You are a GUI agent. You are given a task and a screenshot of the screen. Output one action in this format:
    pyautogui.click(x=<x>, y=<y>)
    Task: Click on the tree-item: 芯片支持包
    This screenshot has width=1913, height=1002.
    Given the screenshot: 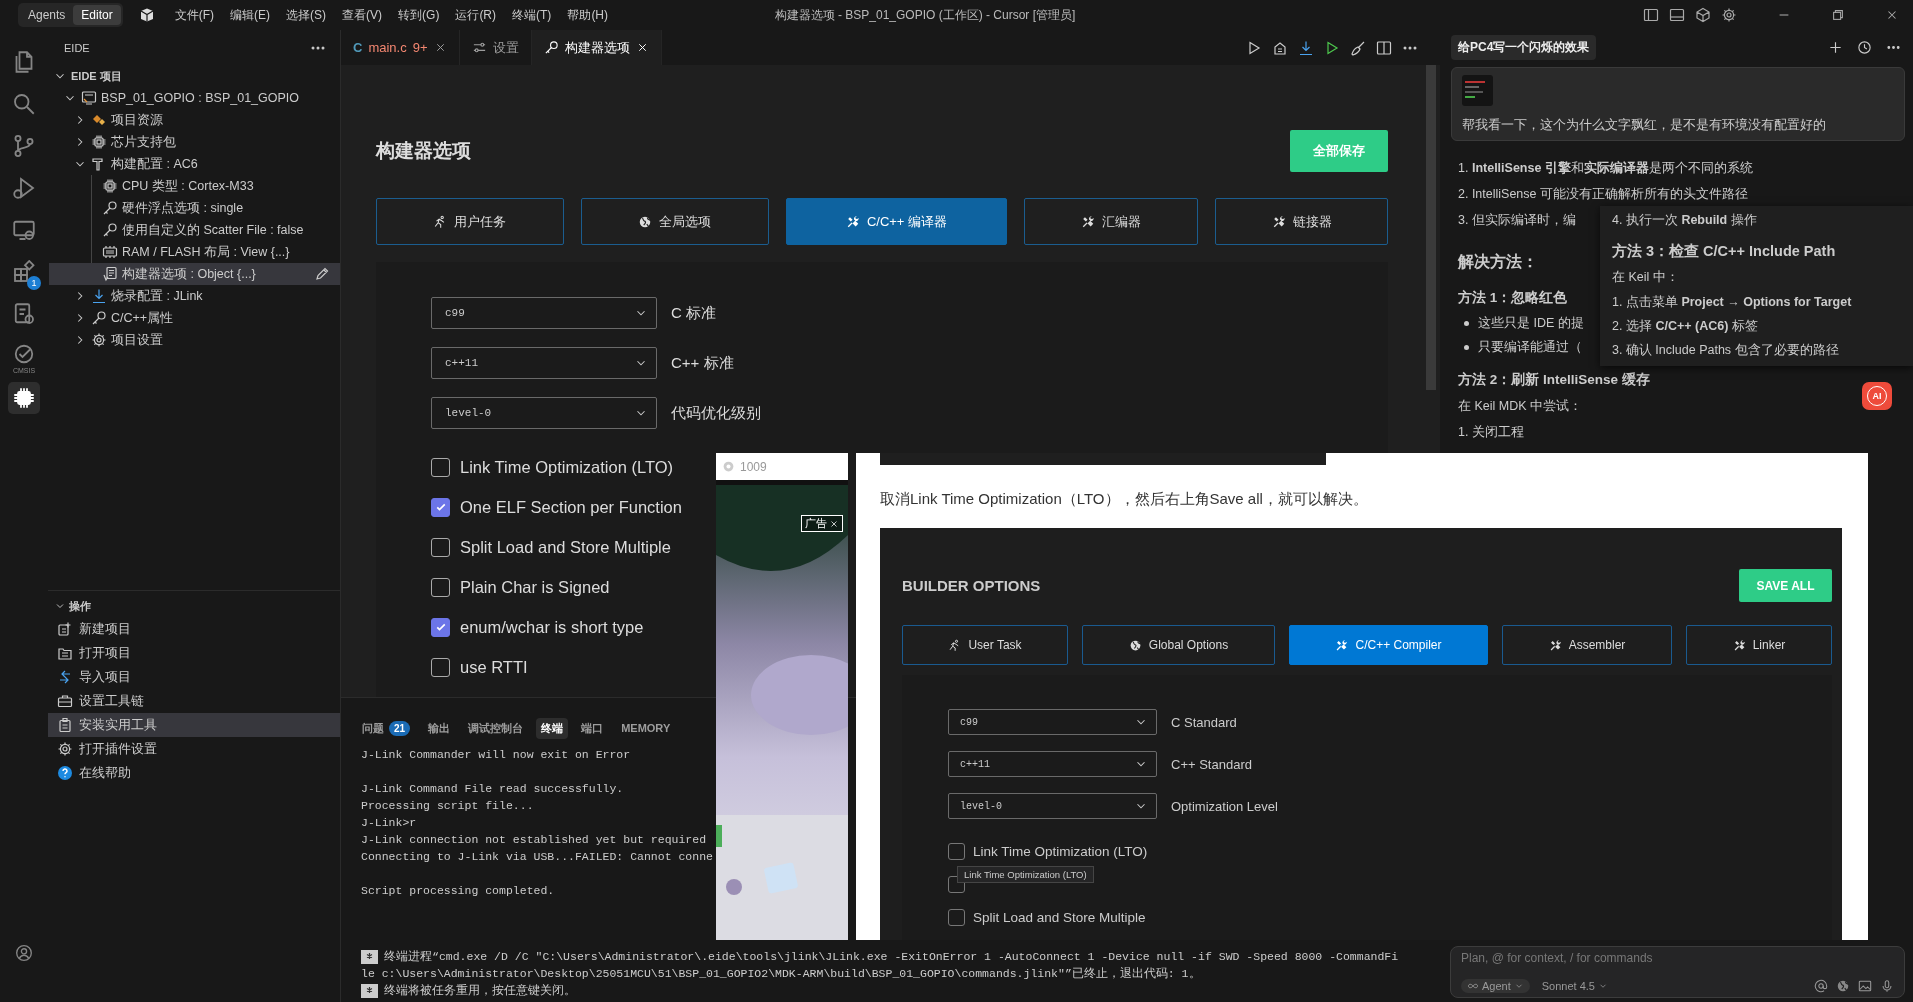 What is the action you would take?
    pyautogui.click(x=194, y=142)
    